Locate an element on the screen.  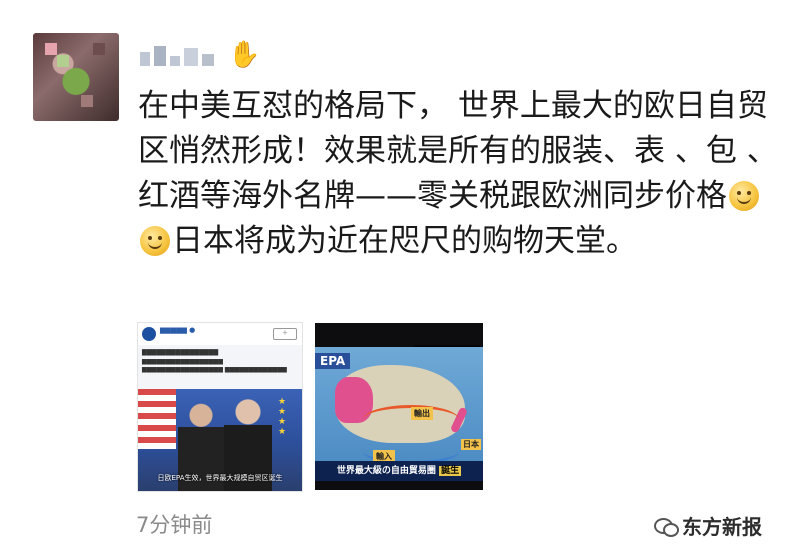
export-label: 輸出 is located at coordinates (422, 413).